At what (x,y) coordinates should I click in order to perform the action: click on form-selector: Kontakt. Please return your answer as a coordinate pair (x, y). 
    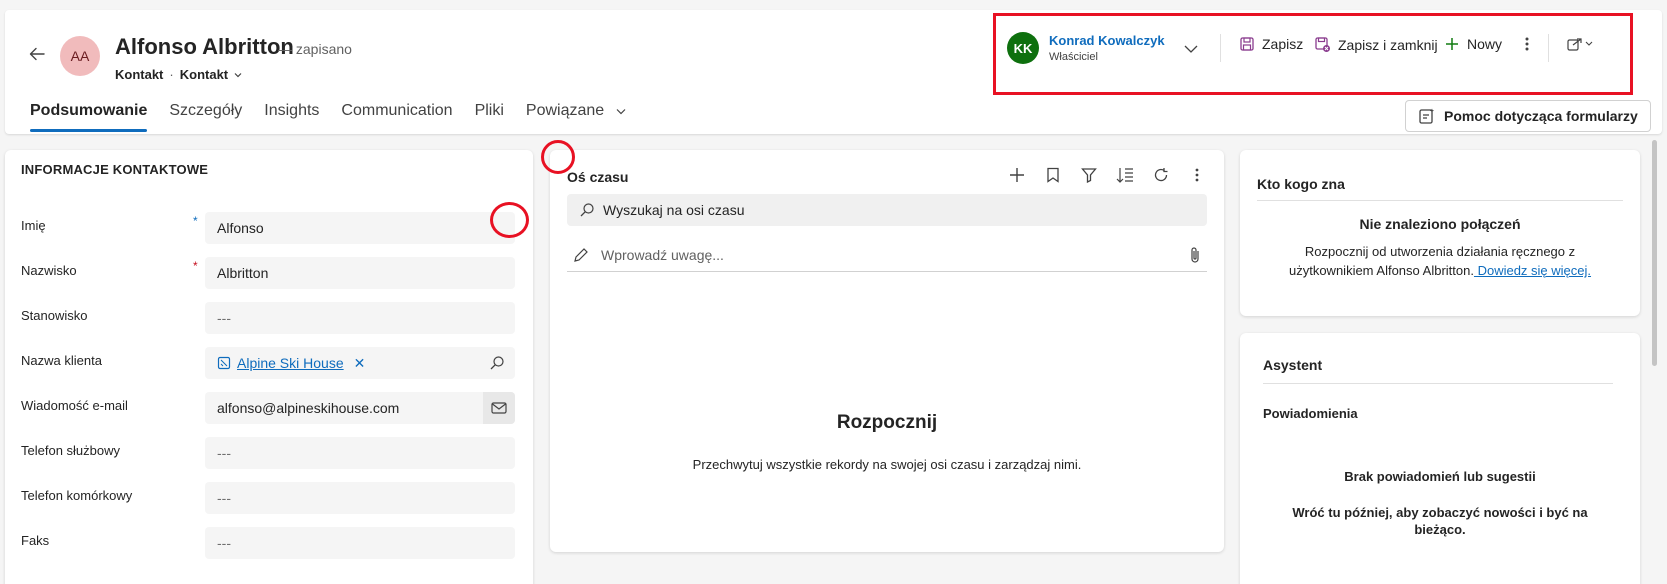
    Looking at the image, I should click on (211, 74).